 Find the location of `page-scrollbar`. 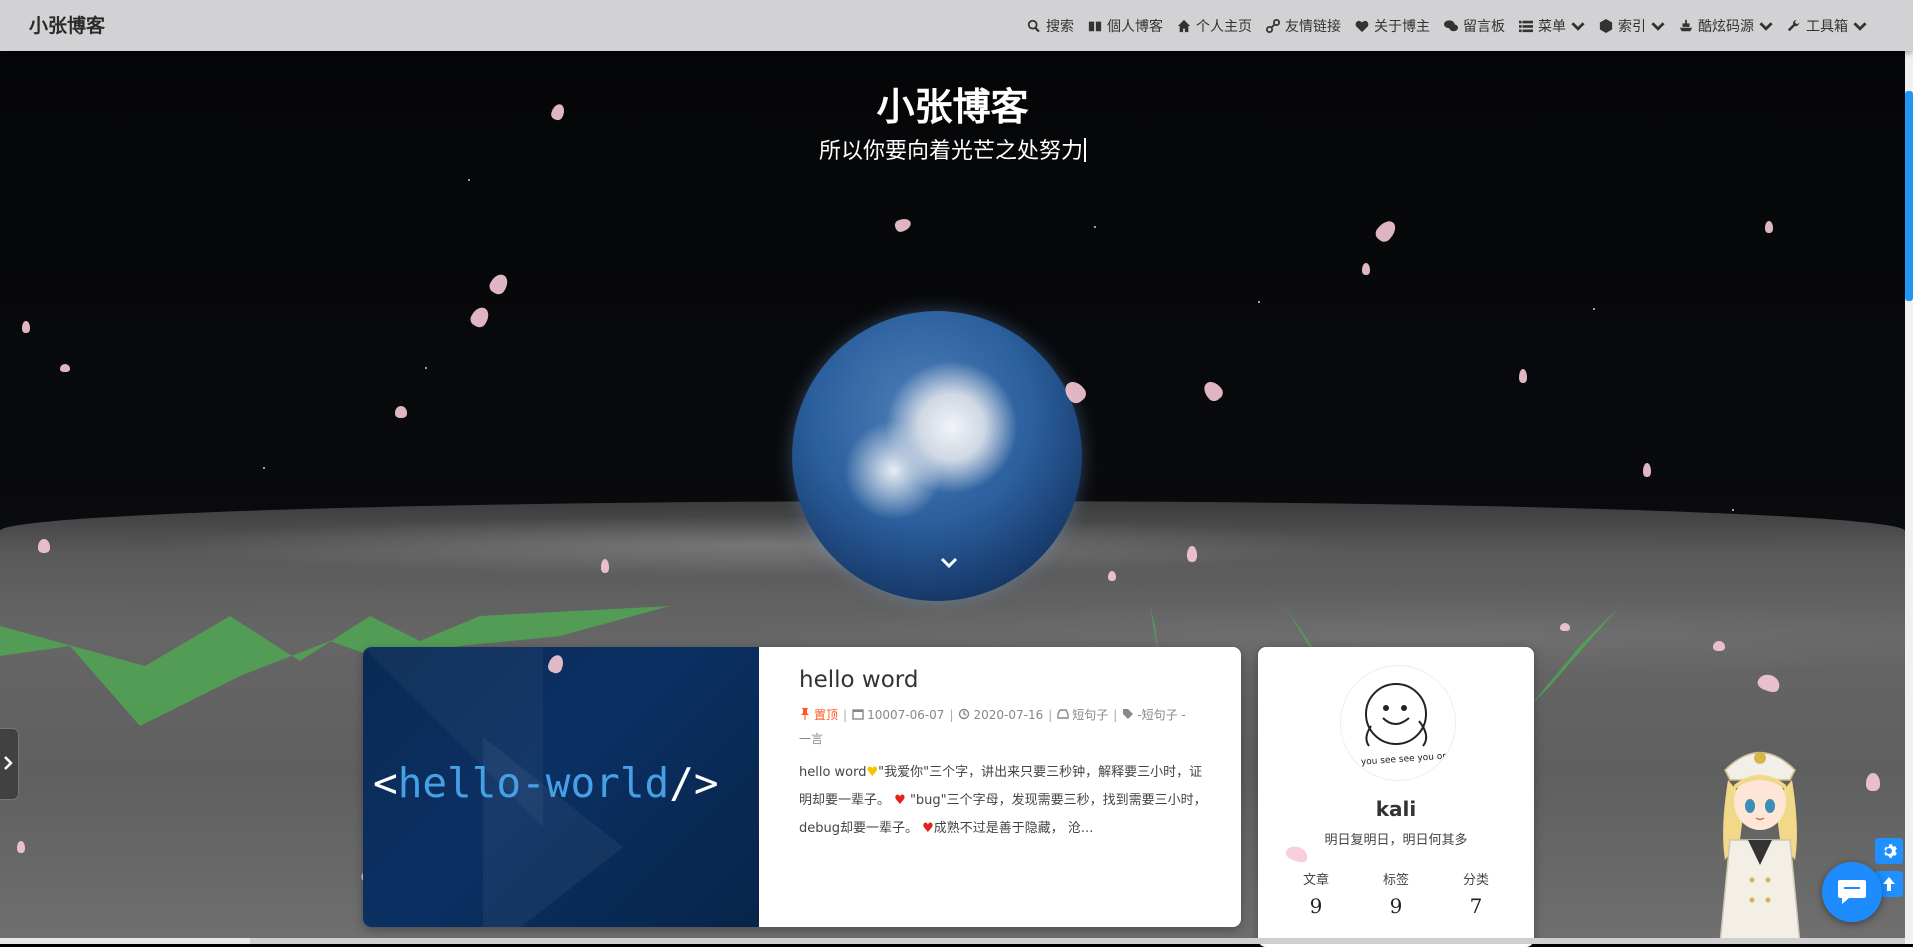

page-scrollbar is located at coordinates (1909, 497).